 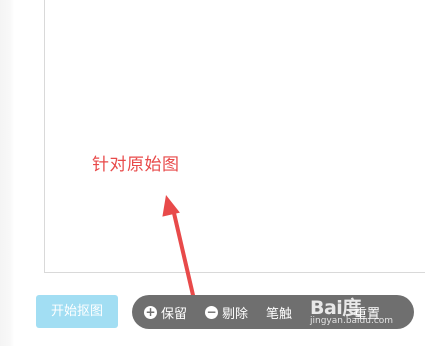 What do you see at coordinates (136, 165) in the screenshot?
I see `annotation-label: 针对原始图` at bounding box center [136, 165].